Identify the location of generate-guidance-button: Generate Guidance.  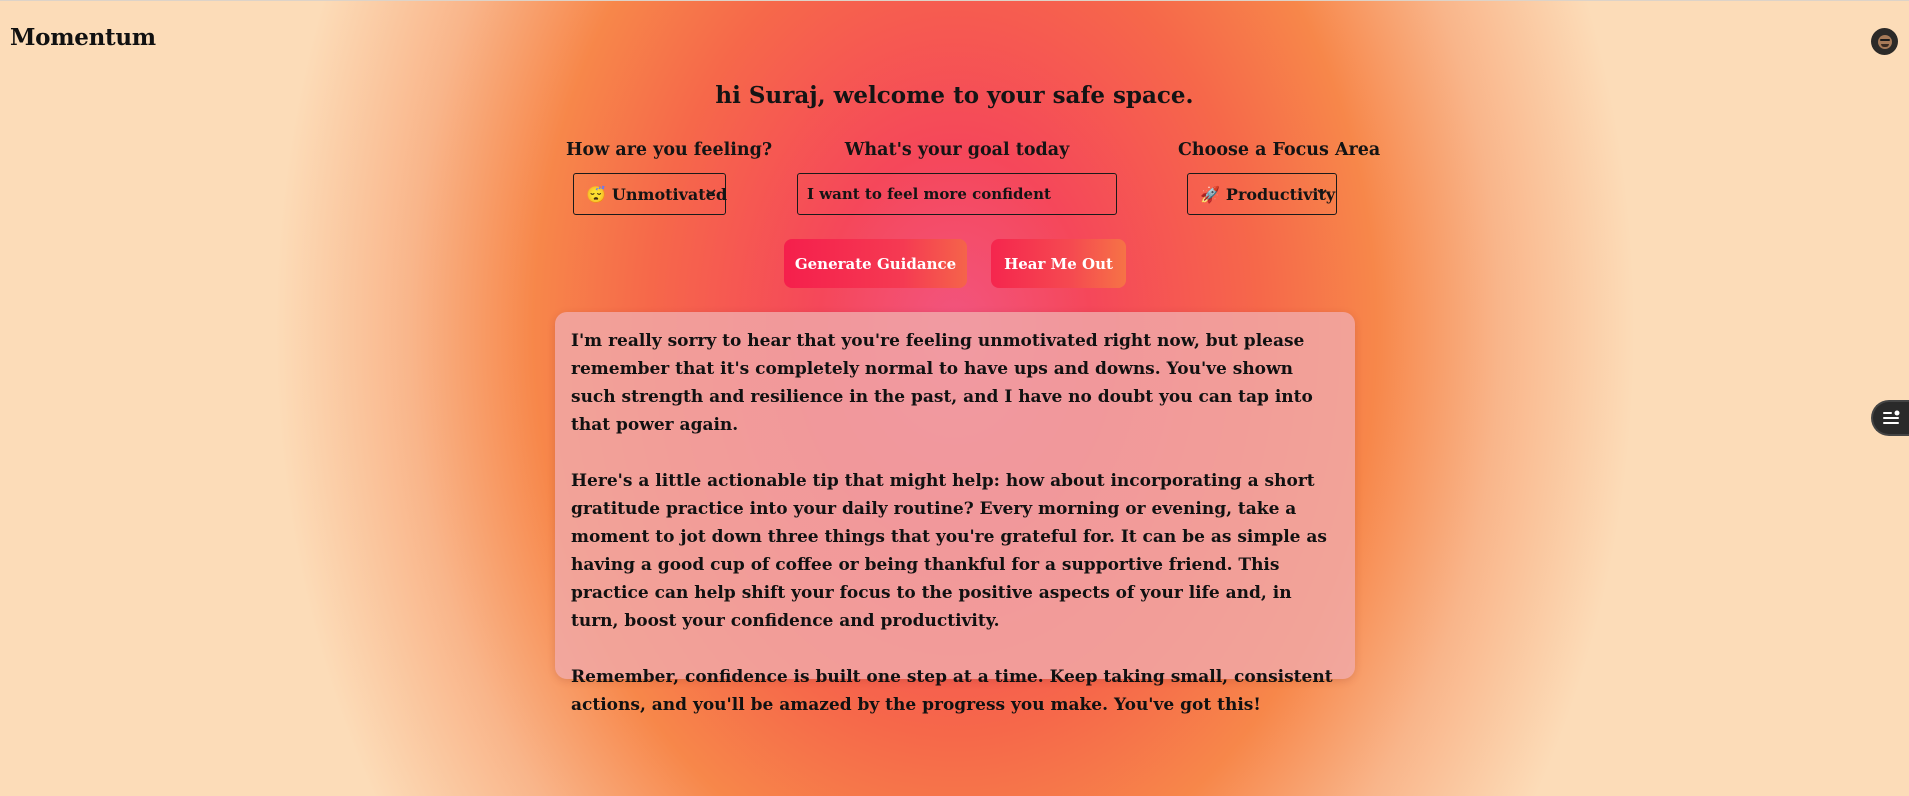
(875, 263).